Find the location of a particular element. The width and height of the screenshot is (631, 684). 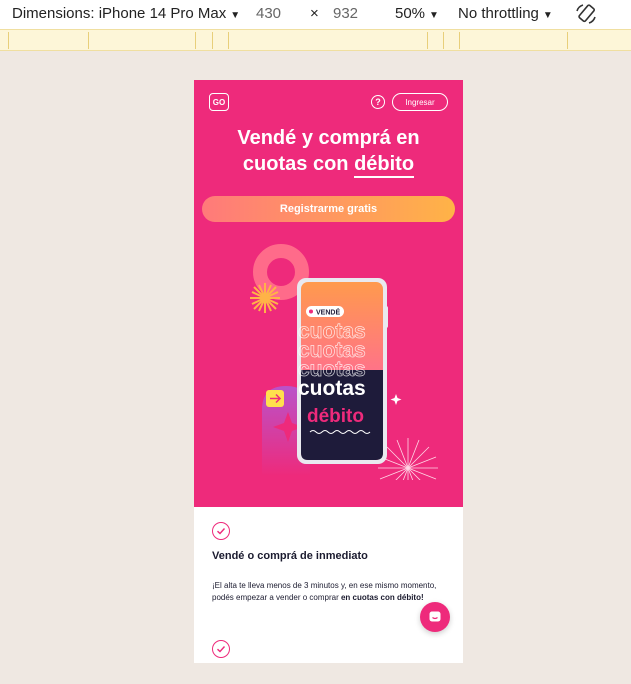

chat-button is located at coordinates (435, 617).